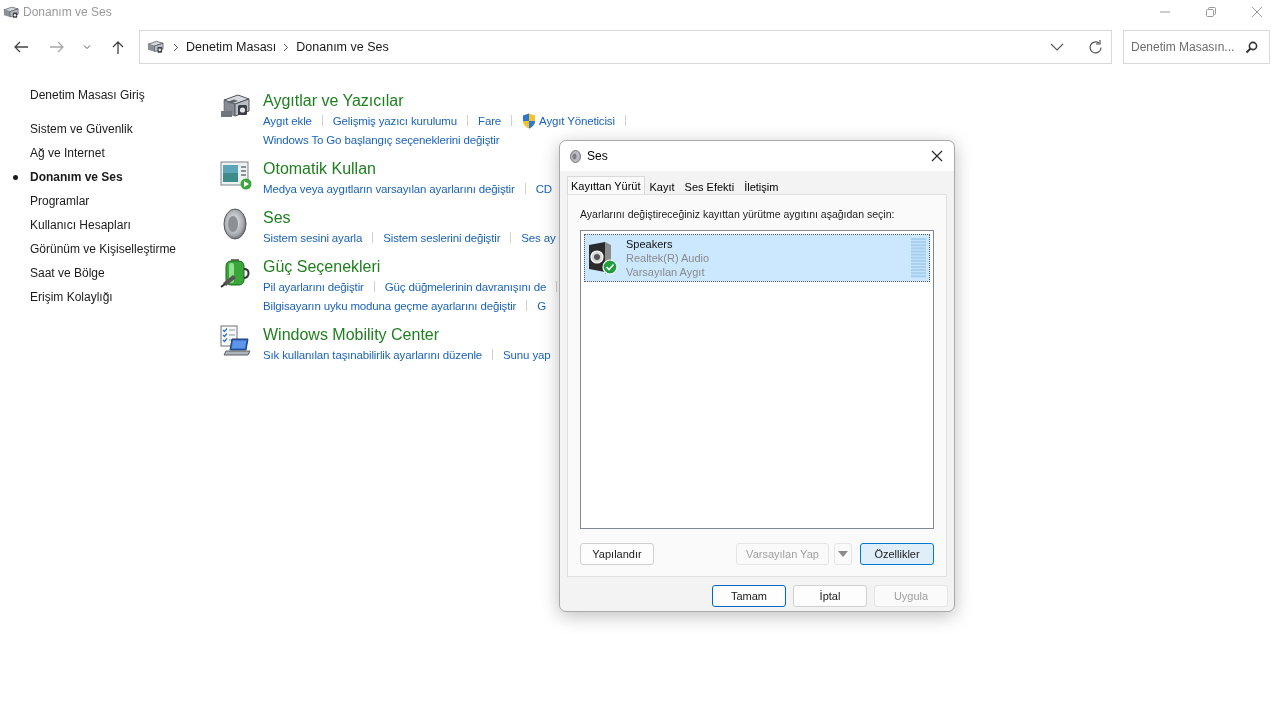  I want to click on dialog-tab: İletişim, so click(761, 186).